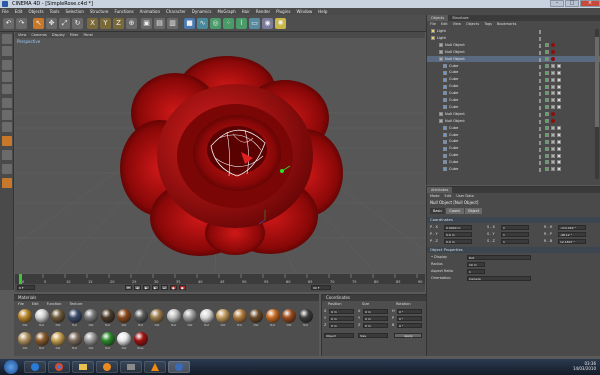 The image size is (600, 375). What do you see at coordinates (155, 287) in the screenshot?
I see `next-frame-button: ▶` at bounding box center [155, 287].